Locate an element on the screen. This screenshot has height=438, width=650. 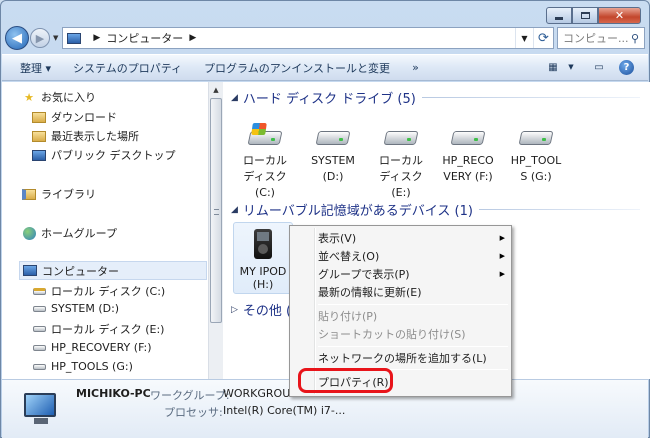
back-arrow-icon: ◀ is located at coordinates (17, 38).